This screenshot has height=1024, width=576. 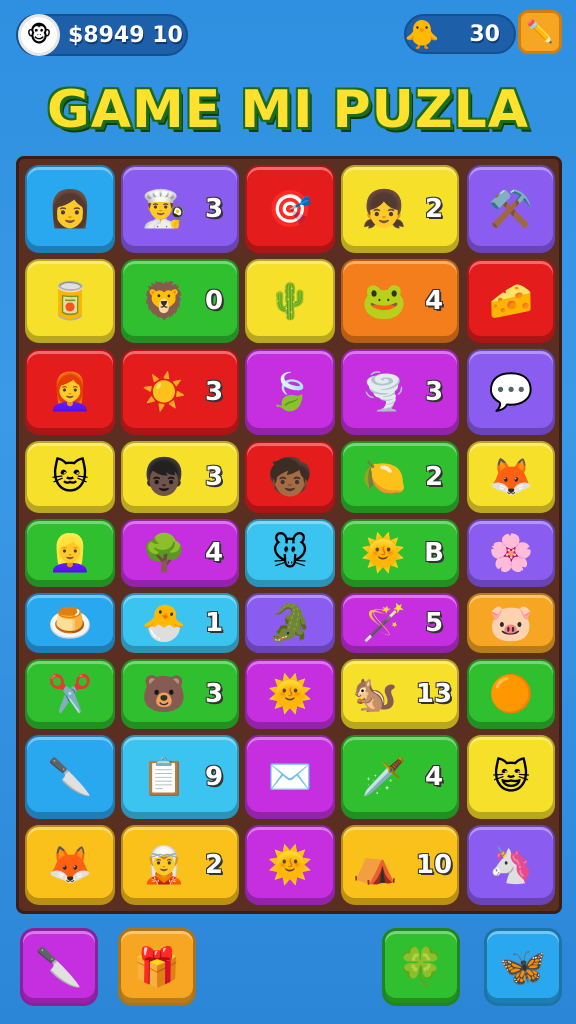 I want to click on tile-r3-c5: 💬, so click(x=511, y=392).